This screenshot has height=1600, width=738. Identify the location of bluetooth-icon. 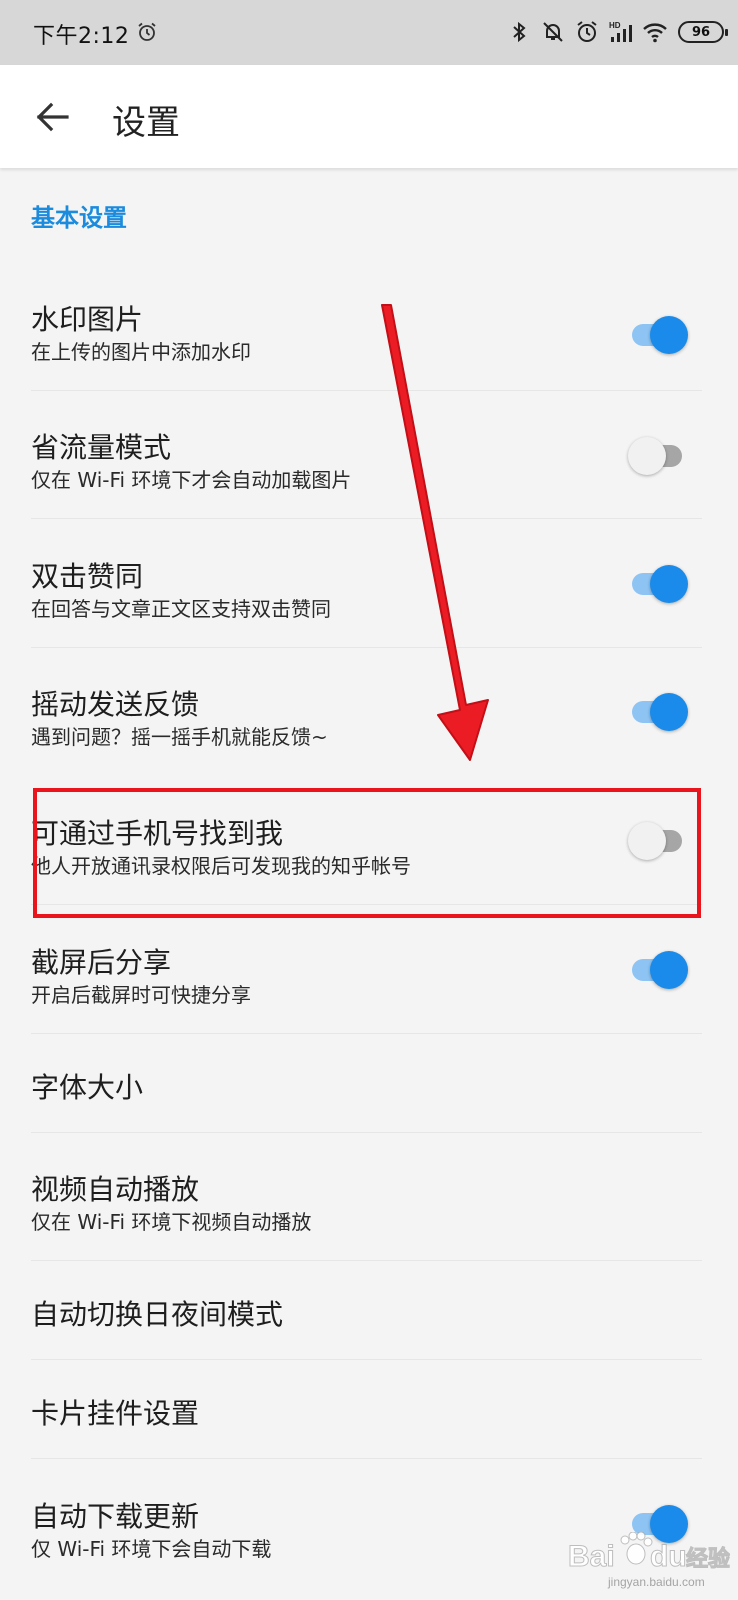
(519, 32).